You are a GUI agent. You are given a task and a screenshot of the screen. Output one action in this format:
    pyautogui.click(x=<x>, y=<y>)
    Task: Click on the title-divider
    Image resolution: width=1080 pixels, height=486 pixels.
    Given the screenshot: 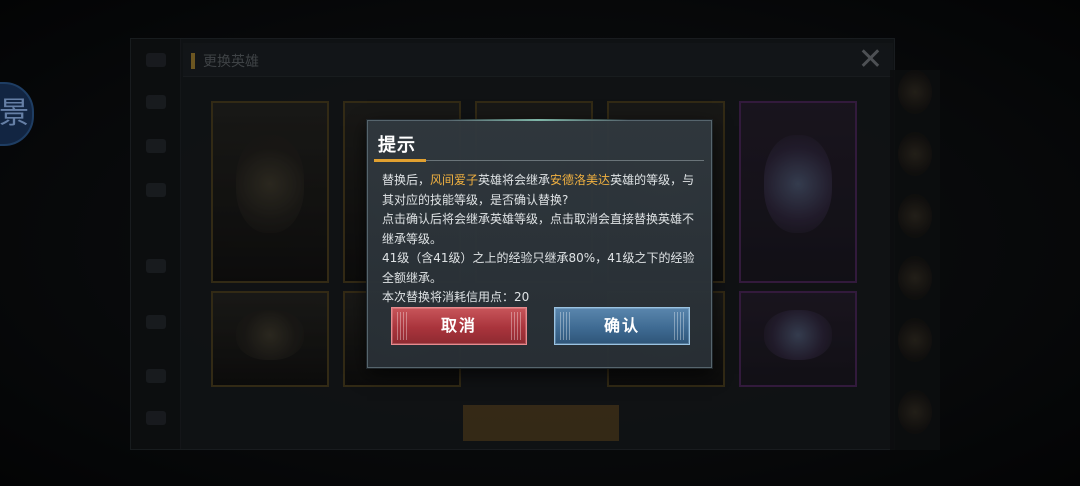 What is the action you would take?
    pyautogui.click(x=565, y=160)
    